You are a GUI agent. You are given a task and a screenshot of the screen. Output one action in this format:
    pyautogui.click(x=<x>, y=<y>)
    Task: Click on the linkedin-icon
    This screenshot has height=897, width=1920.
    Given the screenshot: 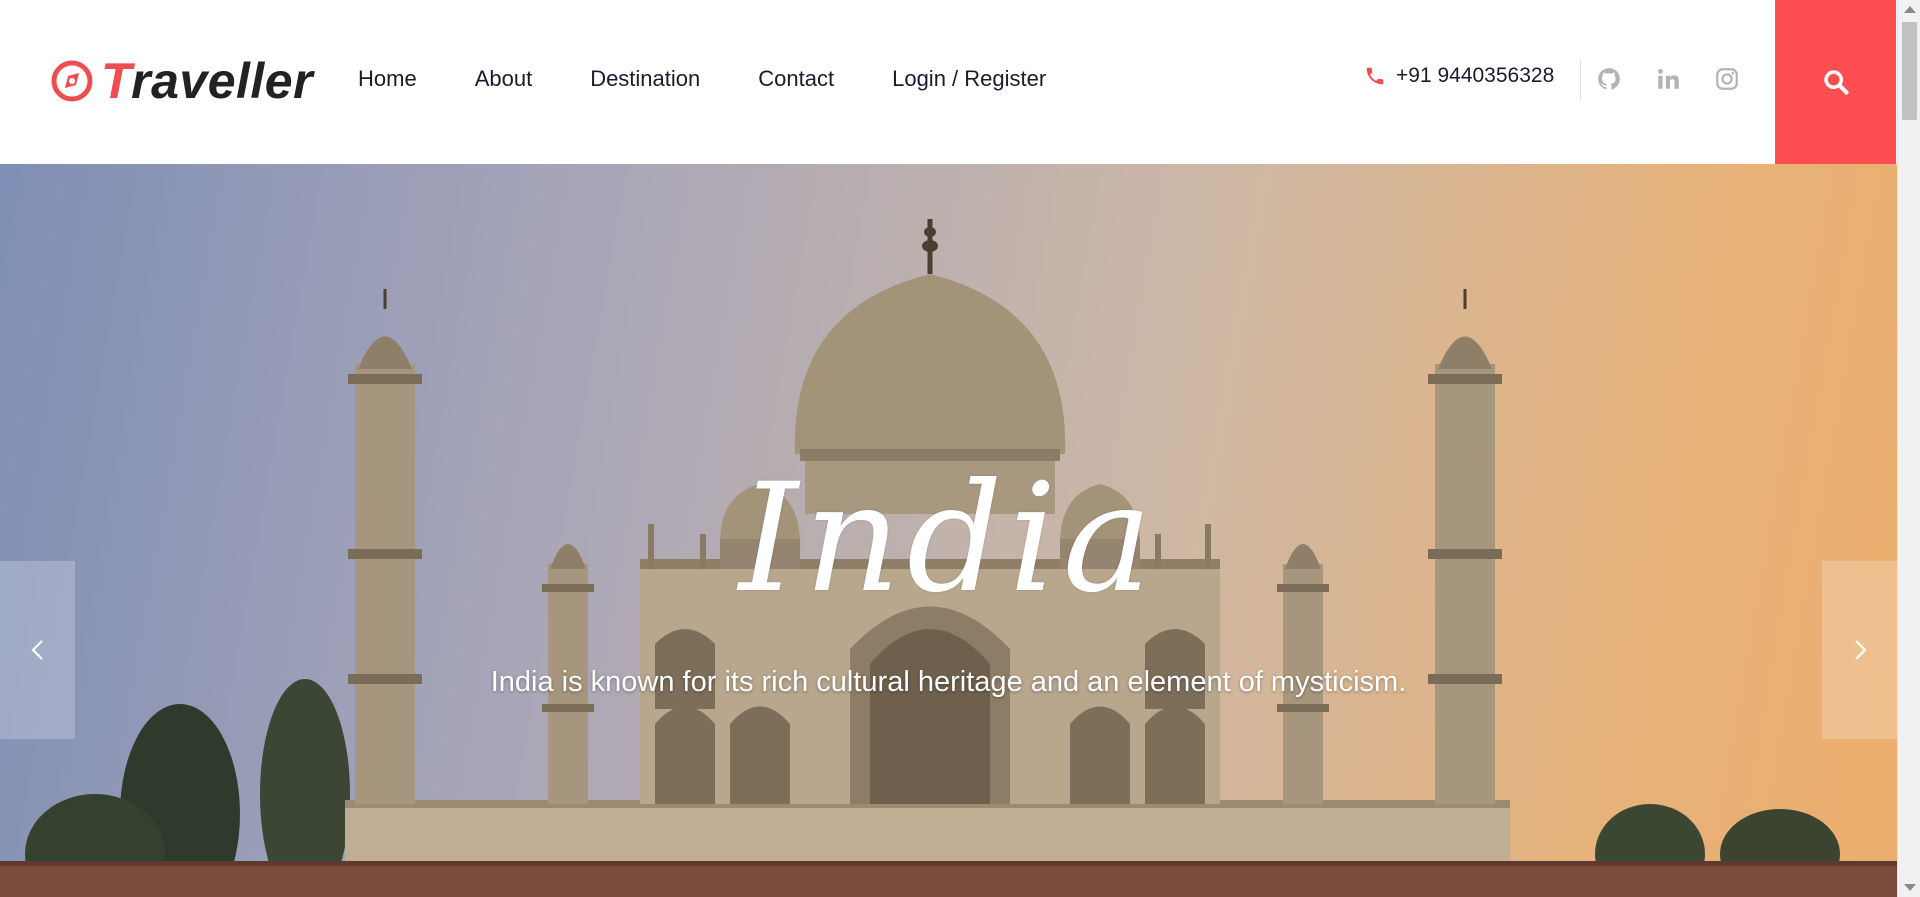 What is the action you would take?
    pyautogui.click(x=1668, y=79)
    